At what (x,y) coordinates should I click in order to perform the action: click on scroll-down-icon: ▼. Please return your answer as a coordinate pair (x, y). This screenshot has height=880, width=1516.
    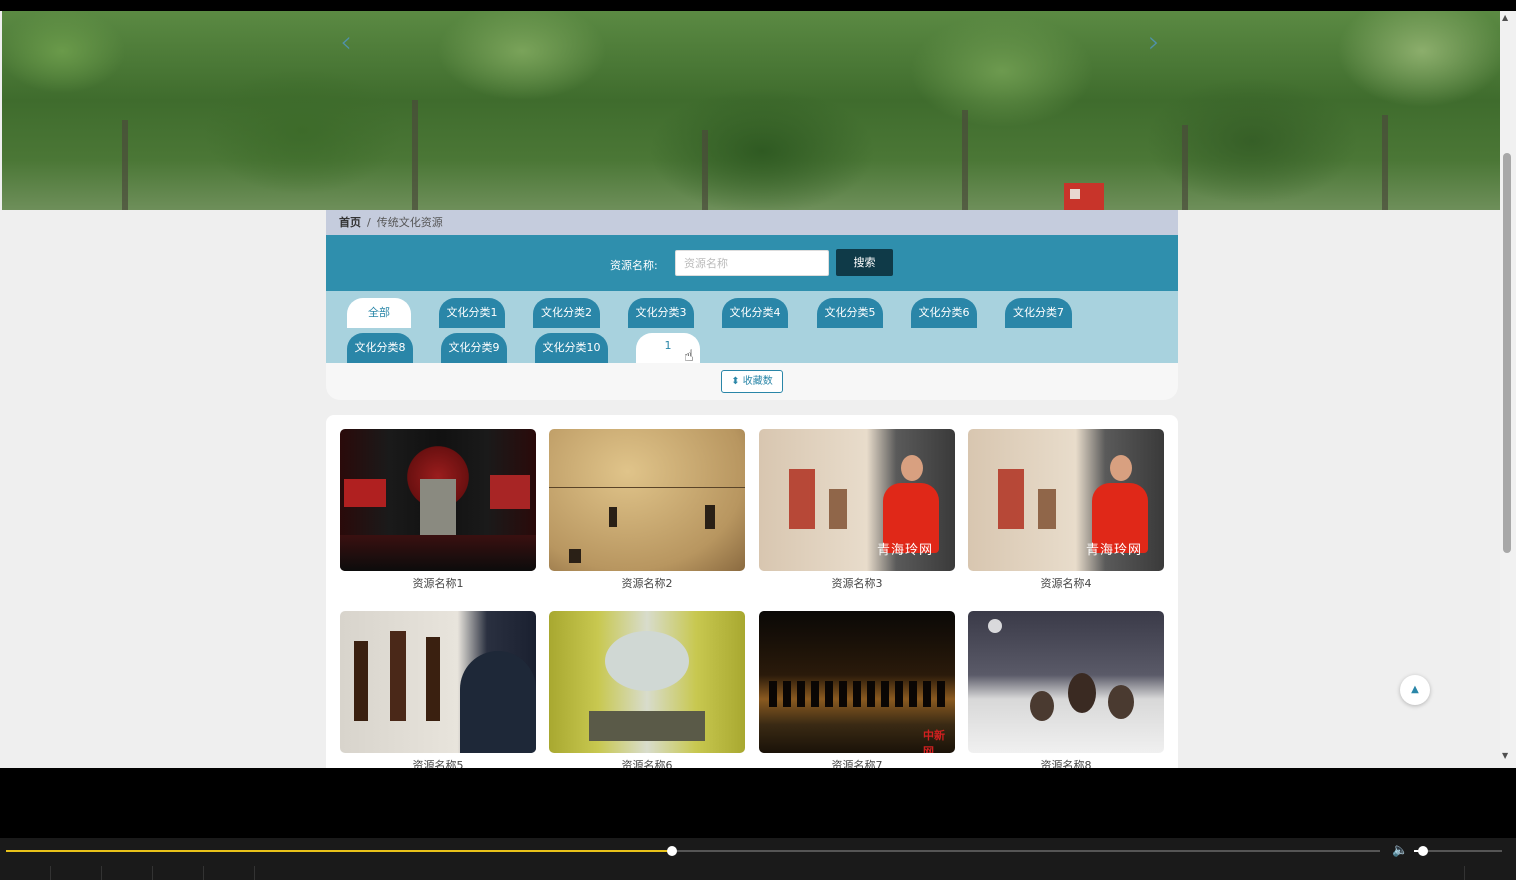
    Looking at the image, I should click on (1505, 755).